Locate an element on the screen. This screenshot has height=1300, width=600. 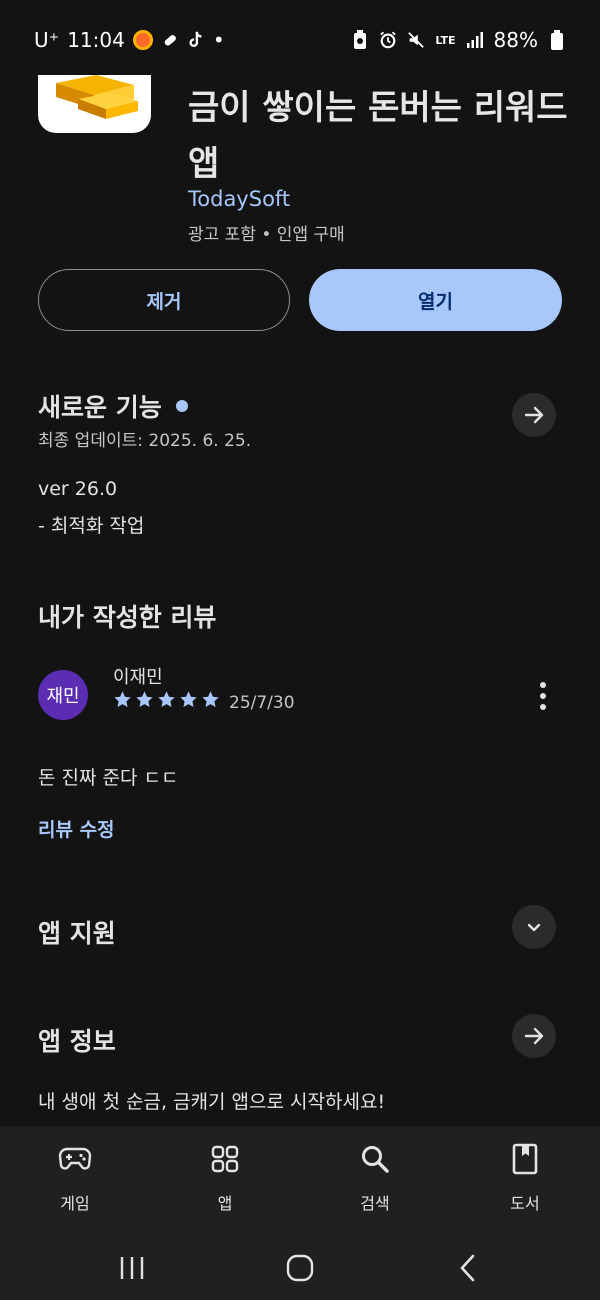
app-support-title: 앱 지원 is located at coordinates (77, 932).